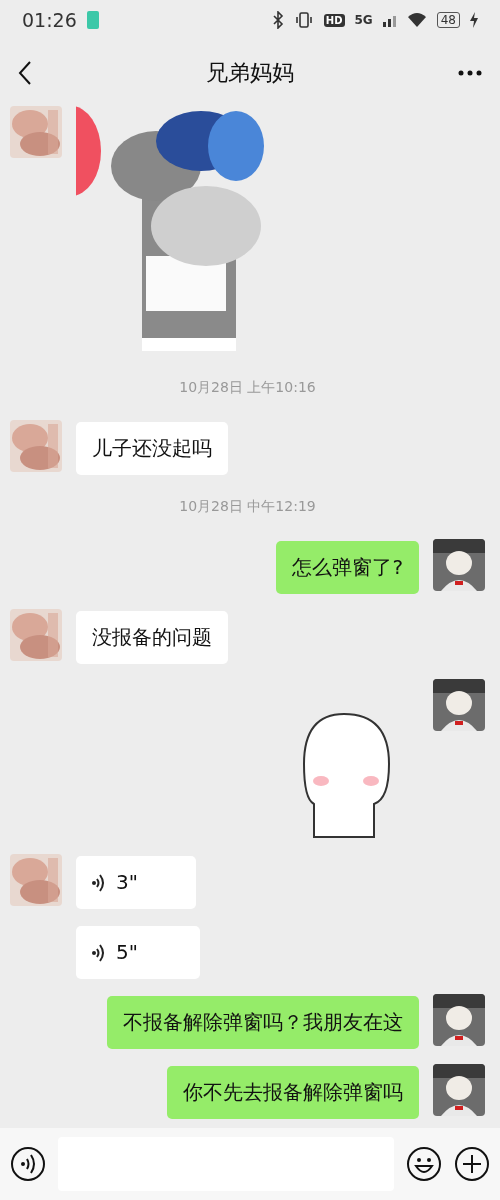 This screenshot has width=500, height=1200. I want to click on message-bubble: 你不先去报备解除弹窗吗, so click(293, 1092).